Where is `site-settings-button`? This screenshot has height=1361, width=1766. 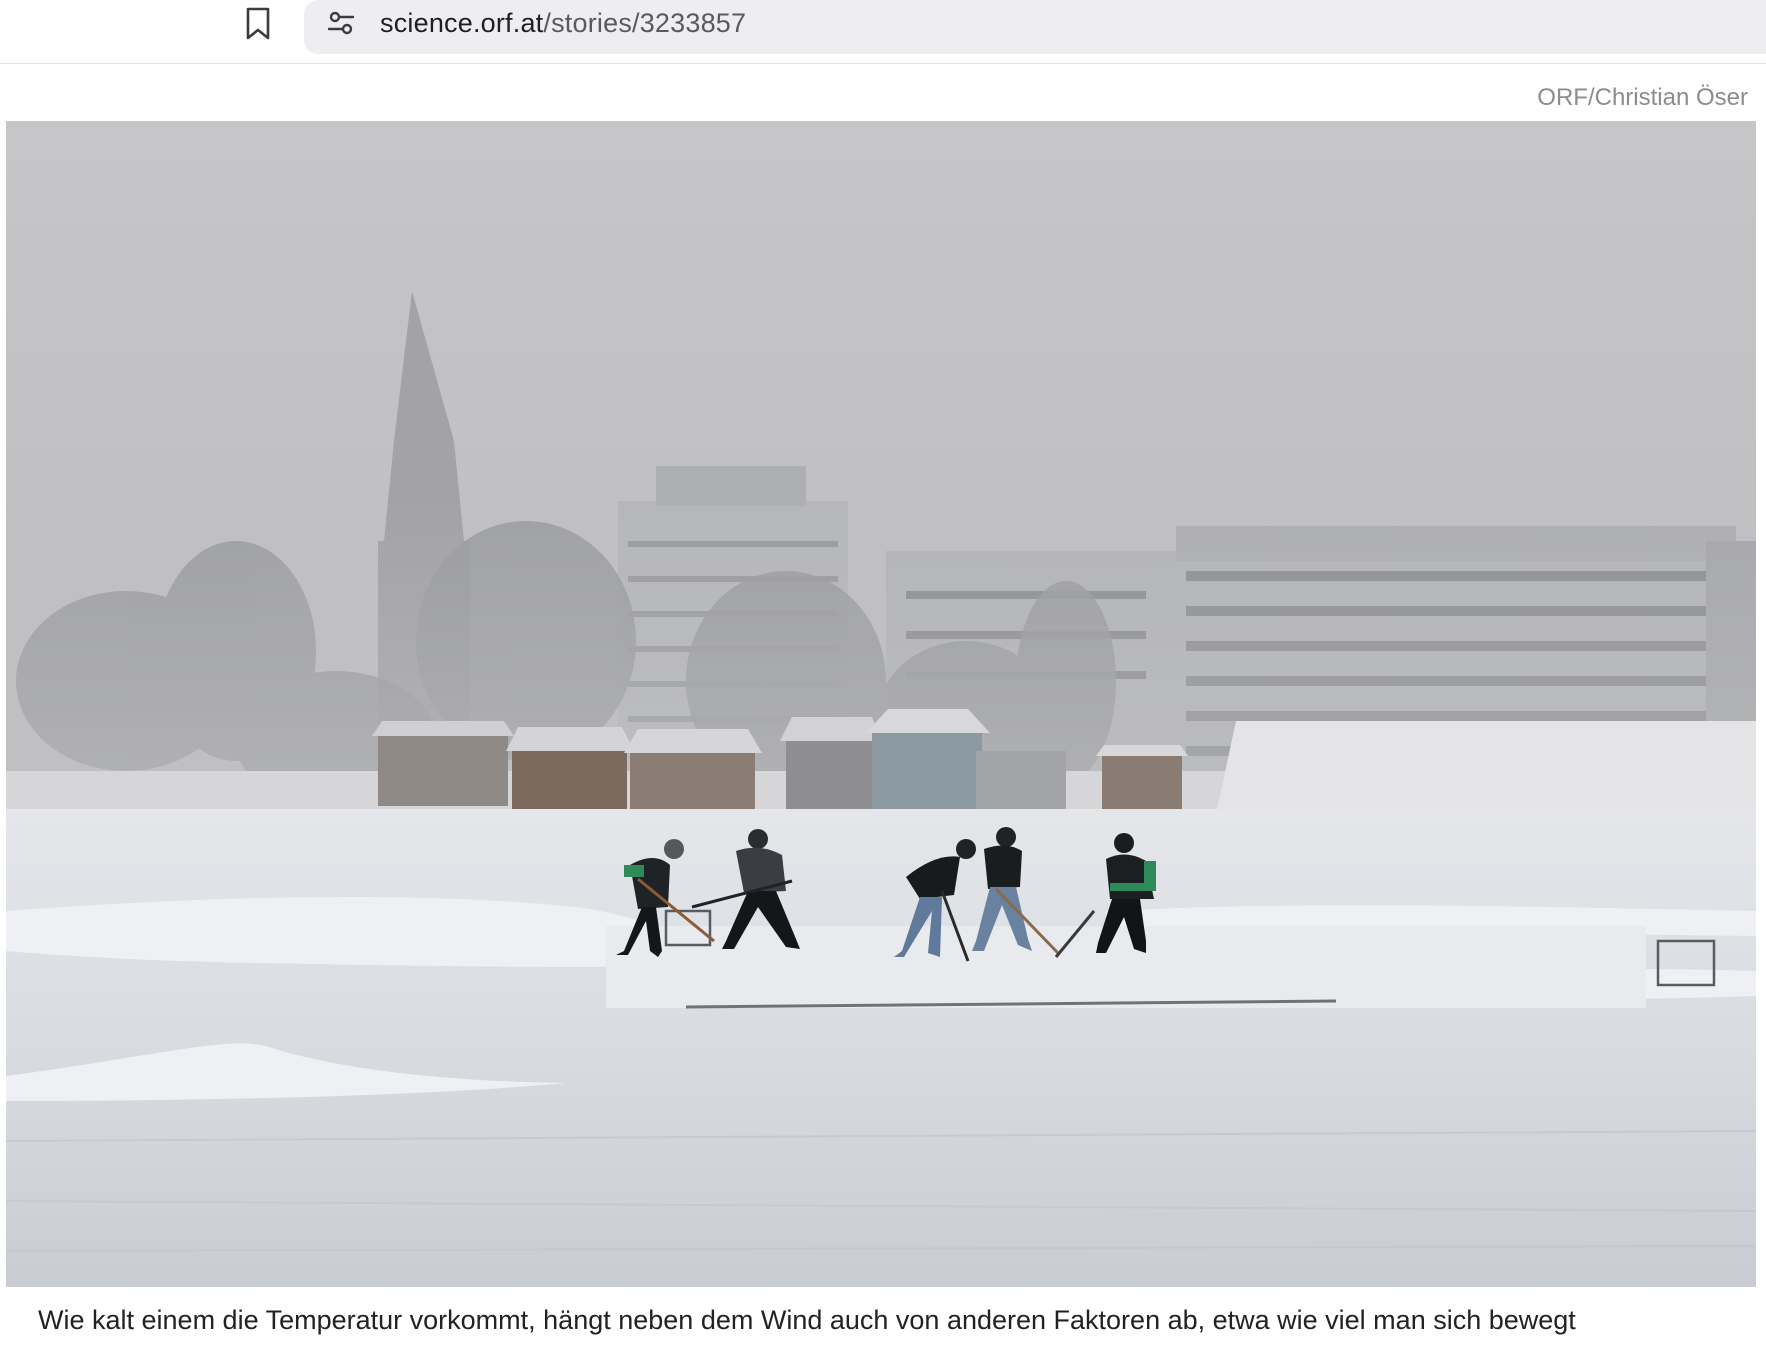 site-settings-button is located at coordinates (341, 23).